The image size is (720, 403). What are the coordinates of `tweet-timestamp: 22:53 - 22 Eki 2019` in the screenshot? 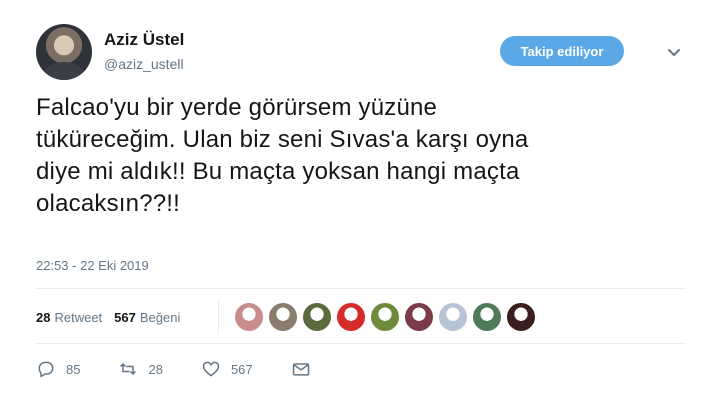 It's located at (92, 265).